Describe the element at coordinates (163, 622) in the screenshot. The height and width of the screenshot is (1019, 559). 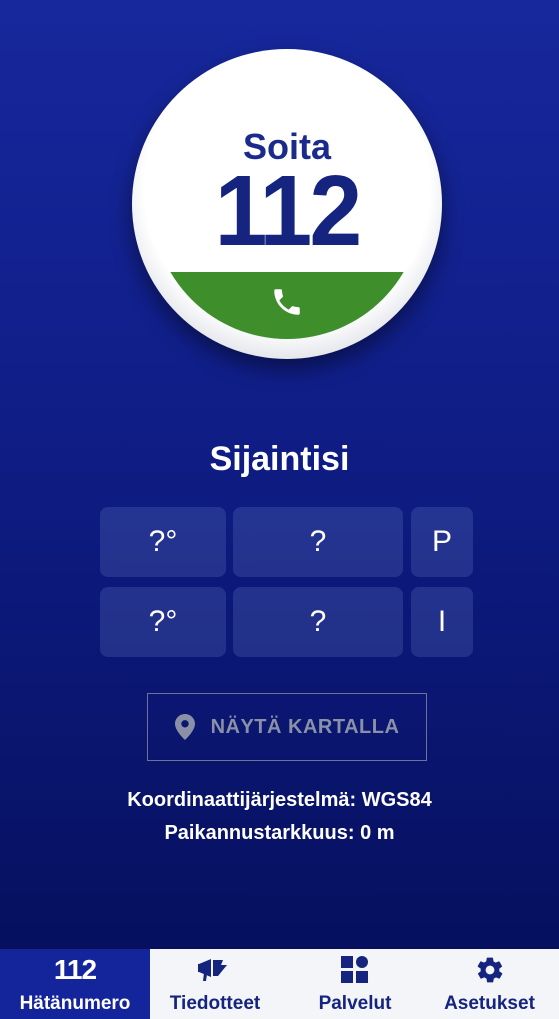
I see `longitude-degrees: ?°` at that location.